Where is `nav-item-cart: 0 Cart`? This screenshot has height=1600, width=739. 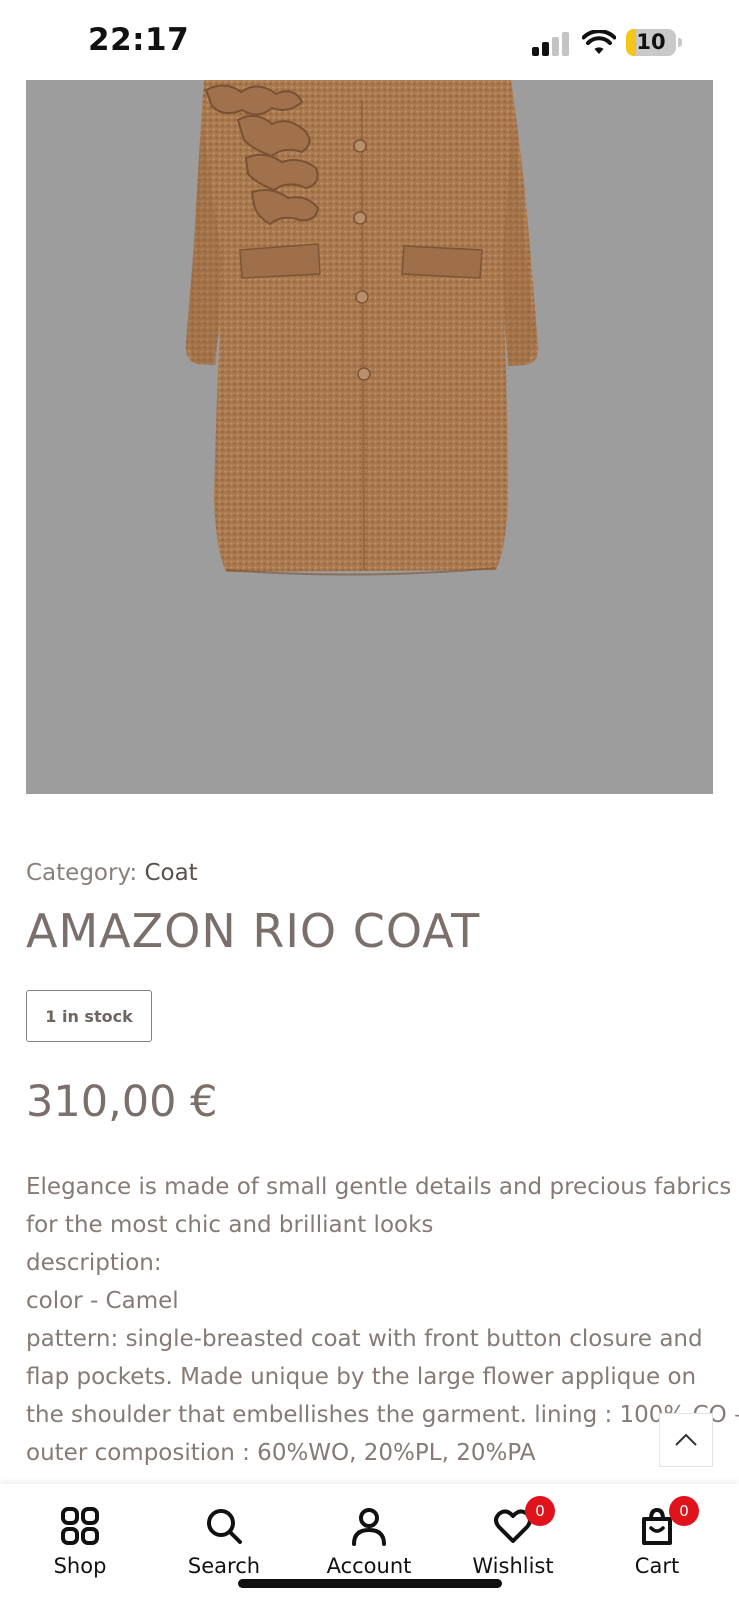 nav-item-cart: 0 Cart is located at coordinates (657, 1542).